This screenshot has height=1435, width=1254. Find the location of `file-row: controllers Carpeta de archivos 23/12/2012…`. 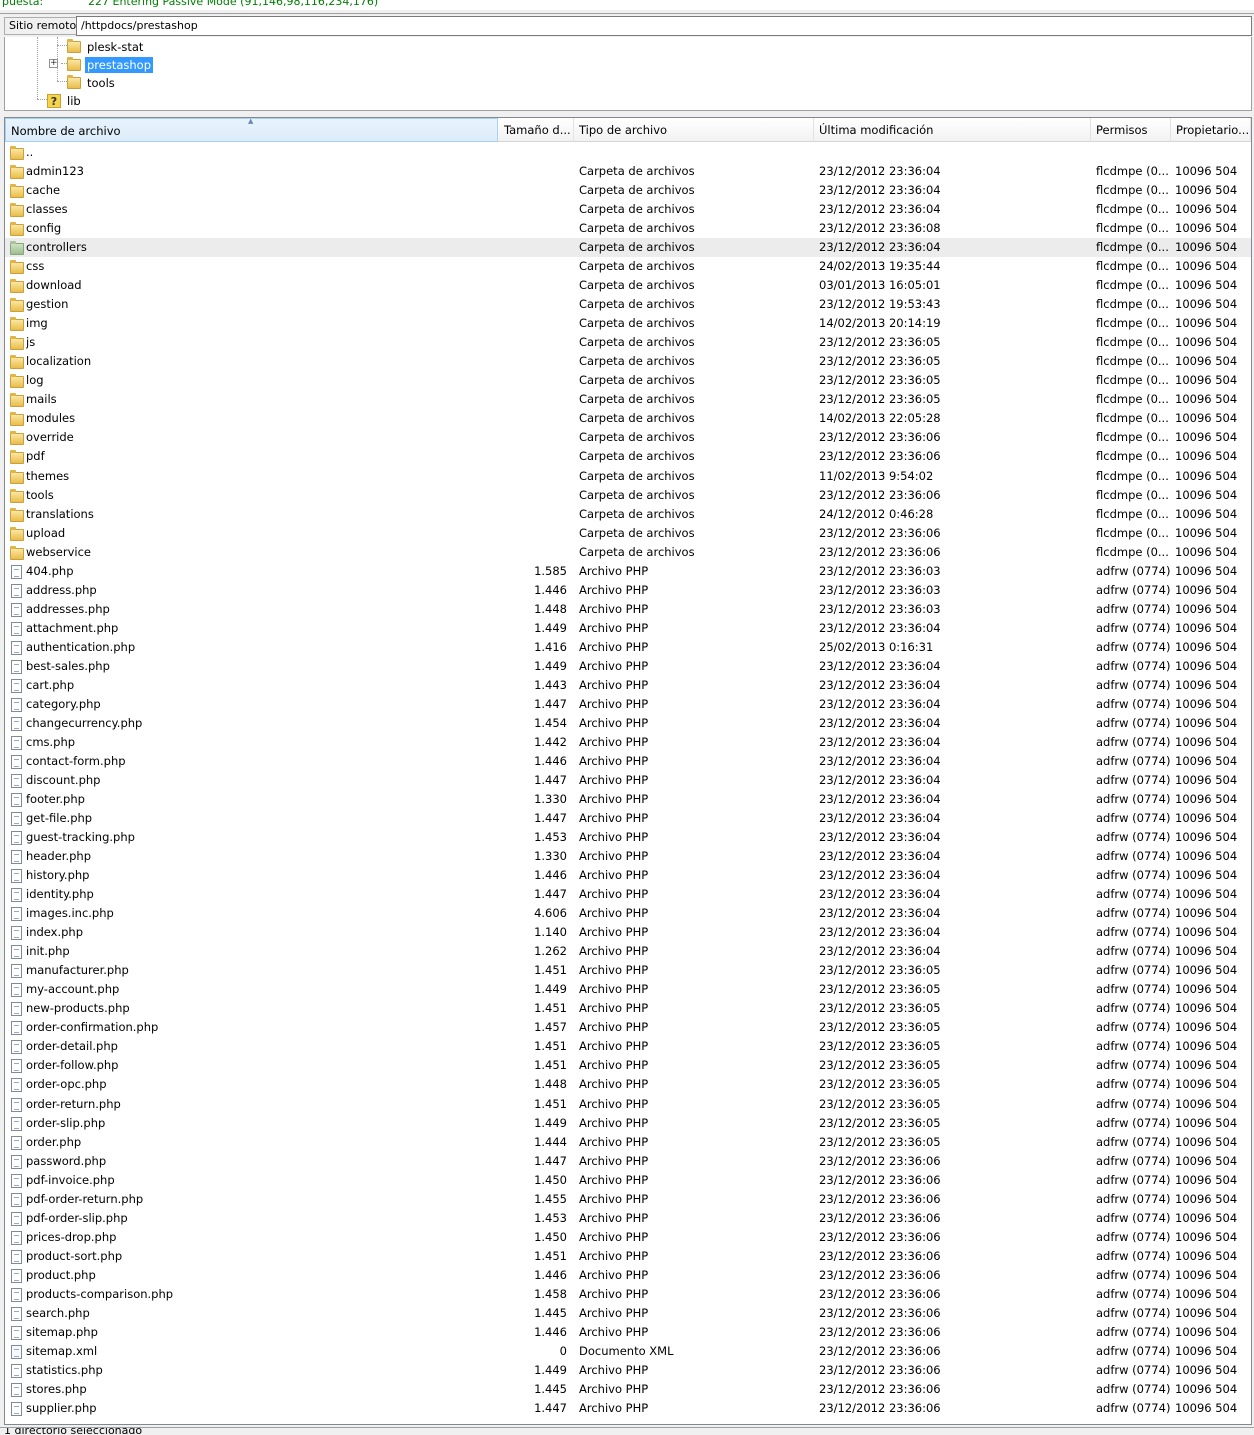

file-row: controllers Carpeta de archivos 23/12/2012… is located at coordinates (628, 247).